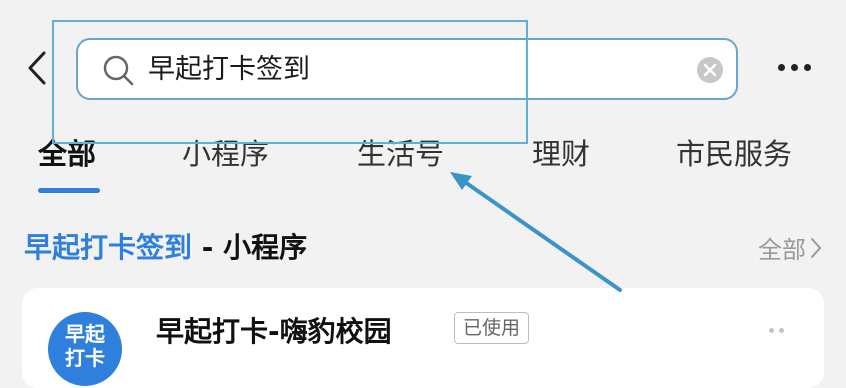 This screenshot has height=388, width=846. I want to click on search-icon, so click(118, 70).